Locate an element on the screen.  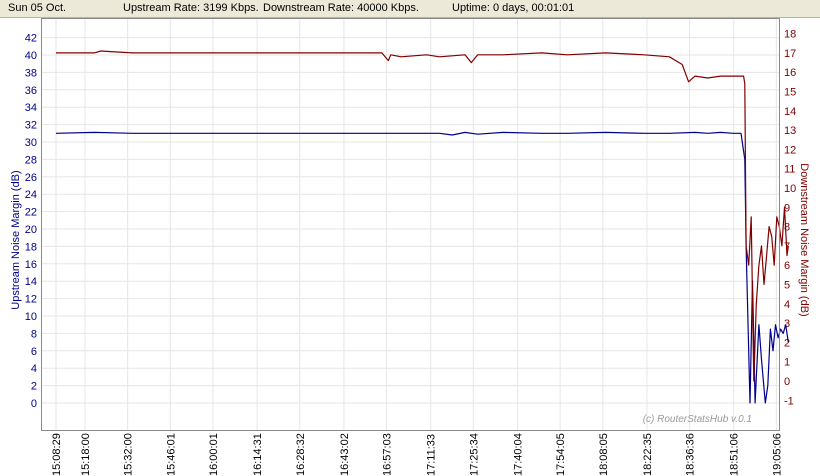
left-tick-label: 24 is located at coordinates (31, 195).